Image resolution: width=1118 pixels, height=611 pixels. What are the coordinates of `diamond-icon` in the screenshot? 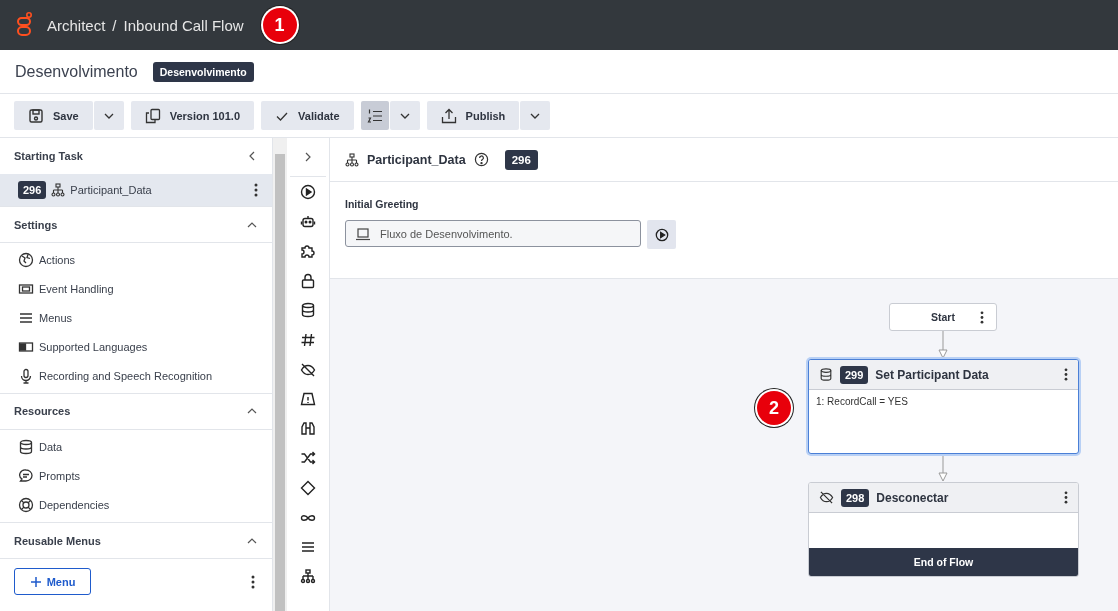 It's located at (308, 487).